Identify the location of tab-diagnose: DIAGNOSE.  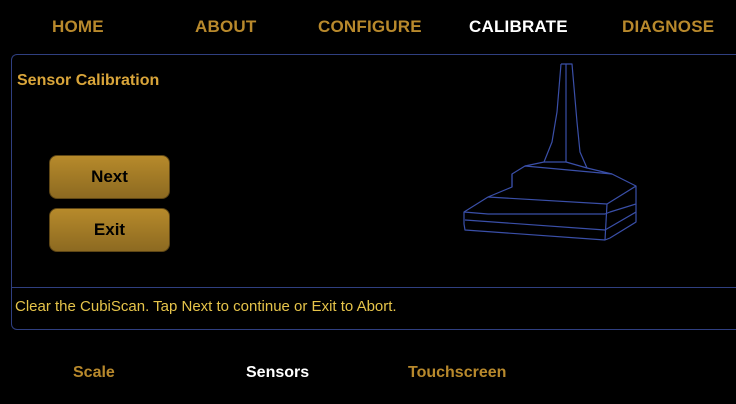
(668, 27).